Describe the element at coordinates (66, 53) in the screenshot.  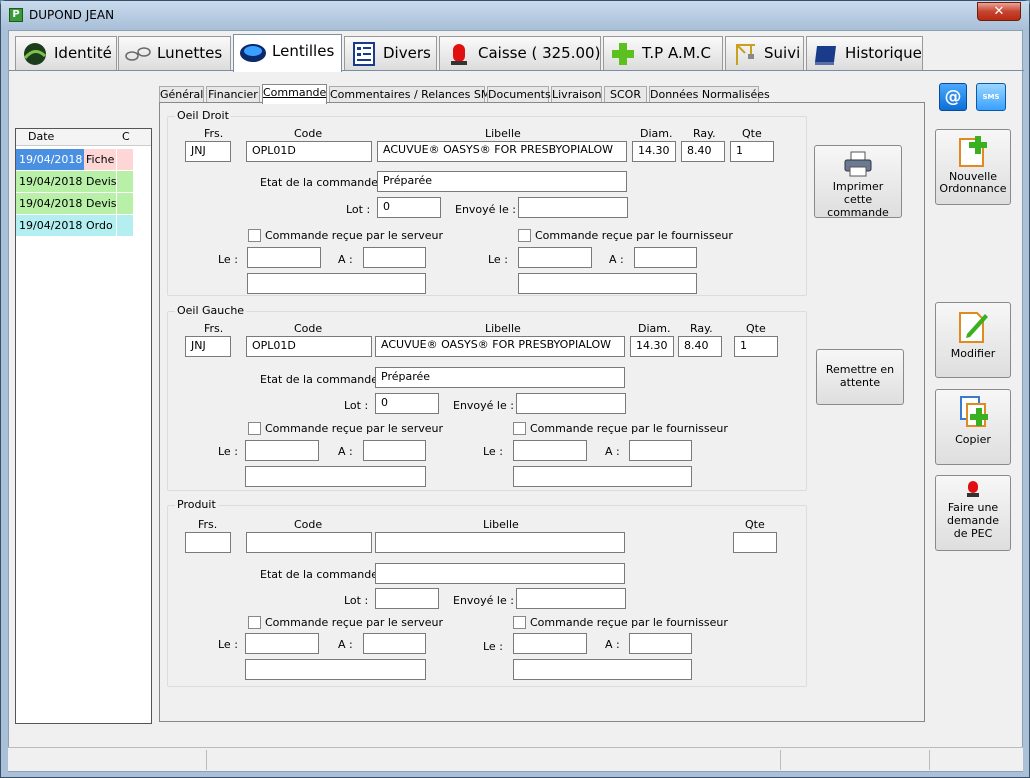
I see `tab-identite: Identité` at that location.